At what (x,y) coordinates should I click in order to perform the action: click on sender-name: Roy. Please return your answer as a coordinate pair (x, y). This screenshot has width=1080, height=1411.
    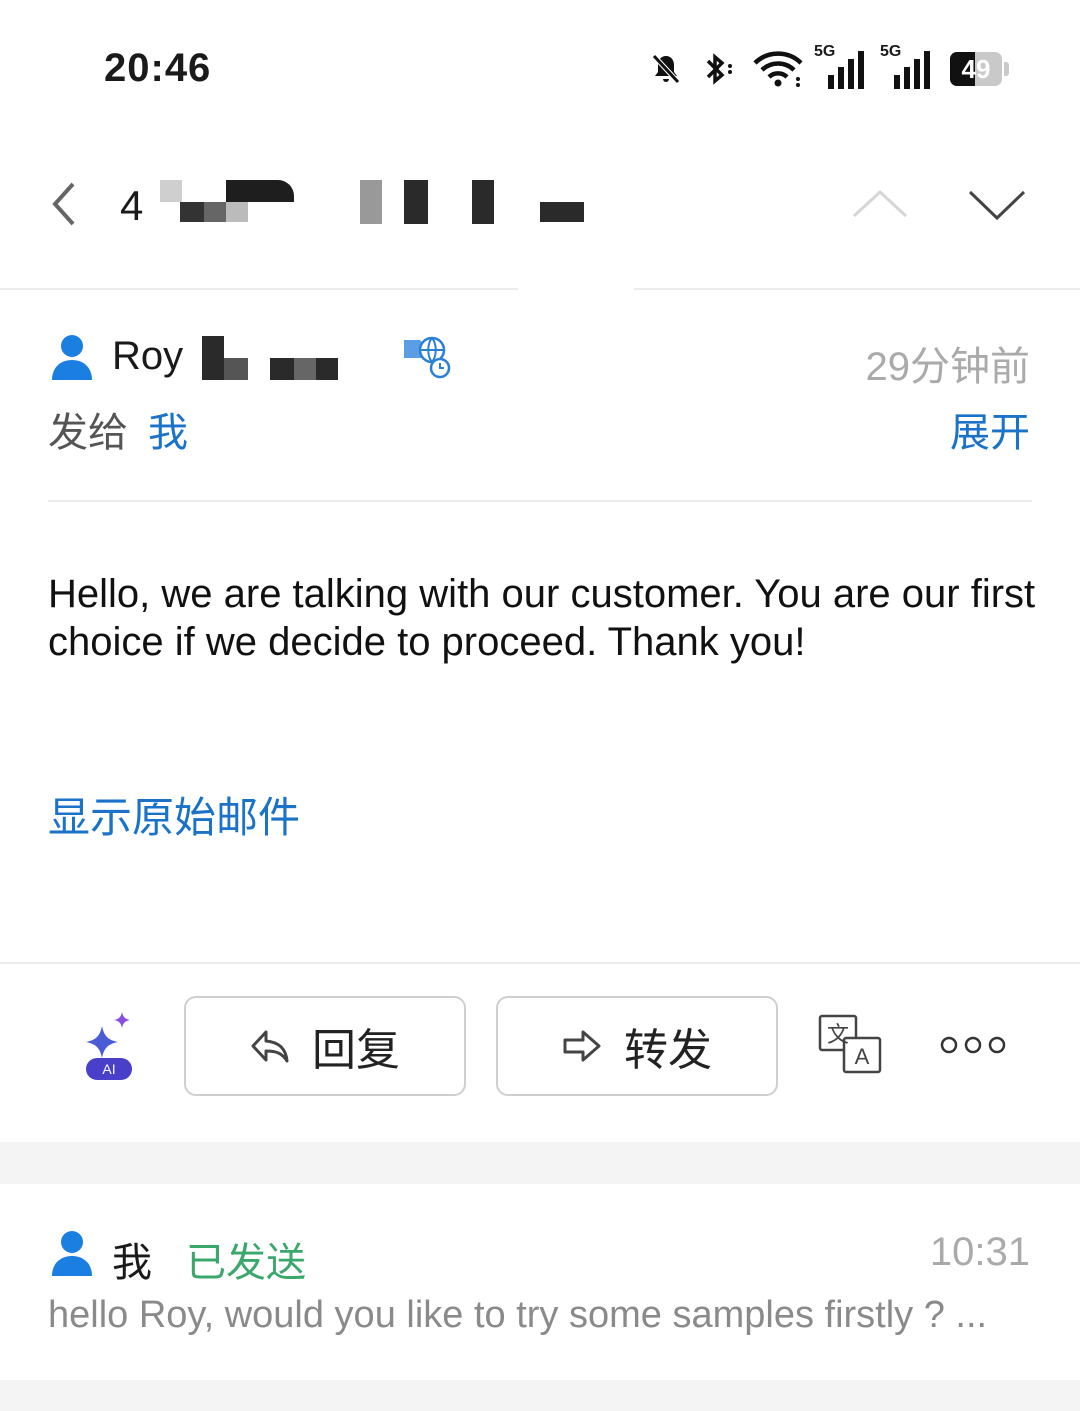
    Looking at the image, I should click on (147, 356).